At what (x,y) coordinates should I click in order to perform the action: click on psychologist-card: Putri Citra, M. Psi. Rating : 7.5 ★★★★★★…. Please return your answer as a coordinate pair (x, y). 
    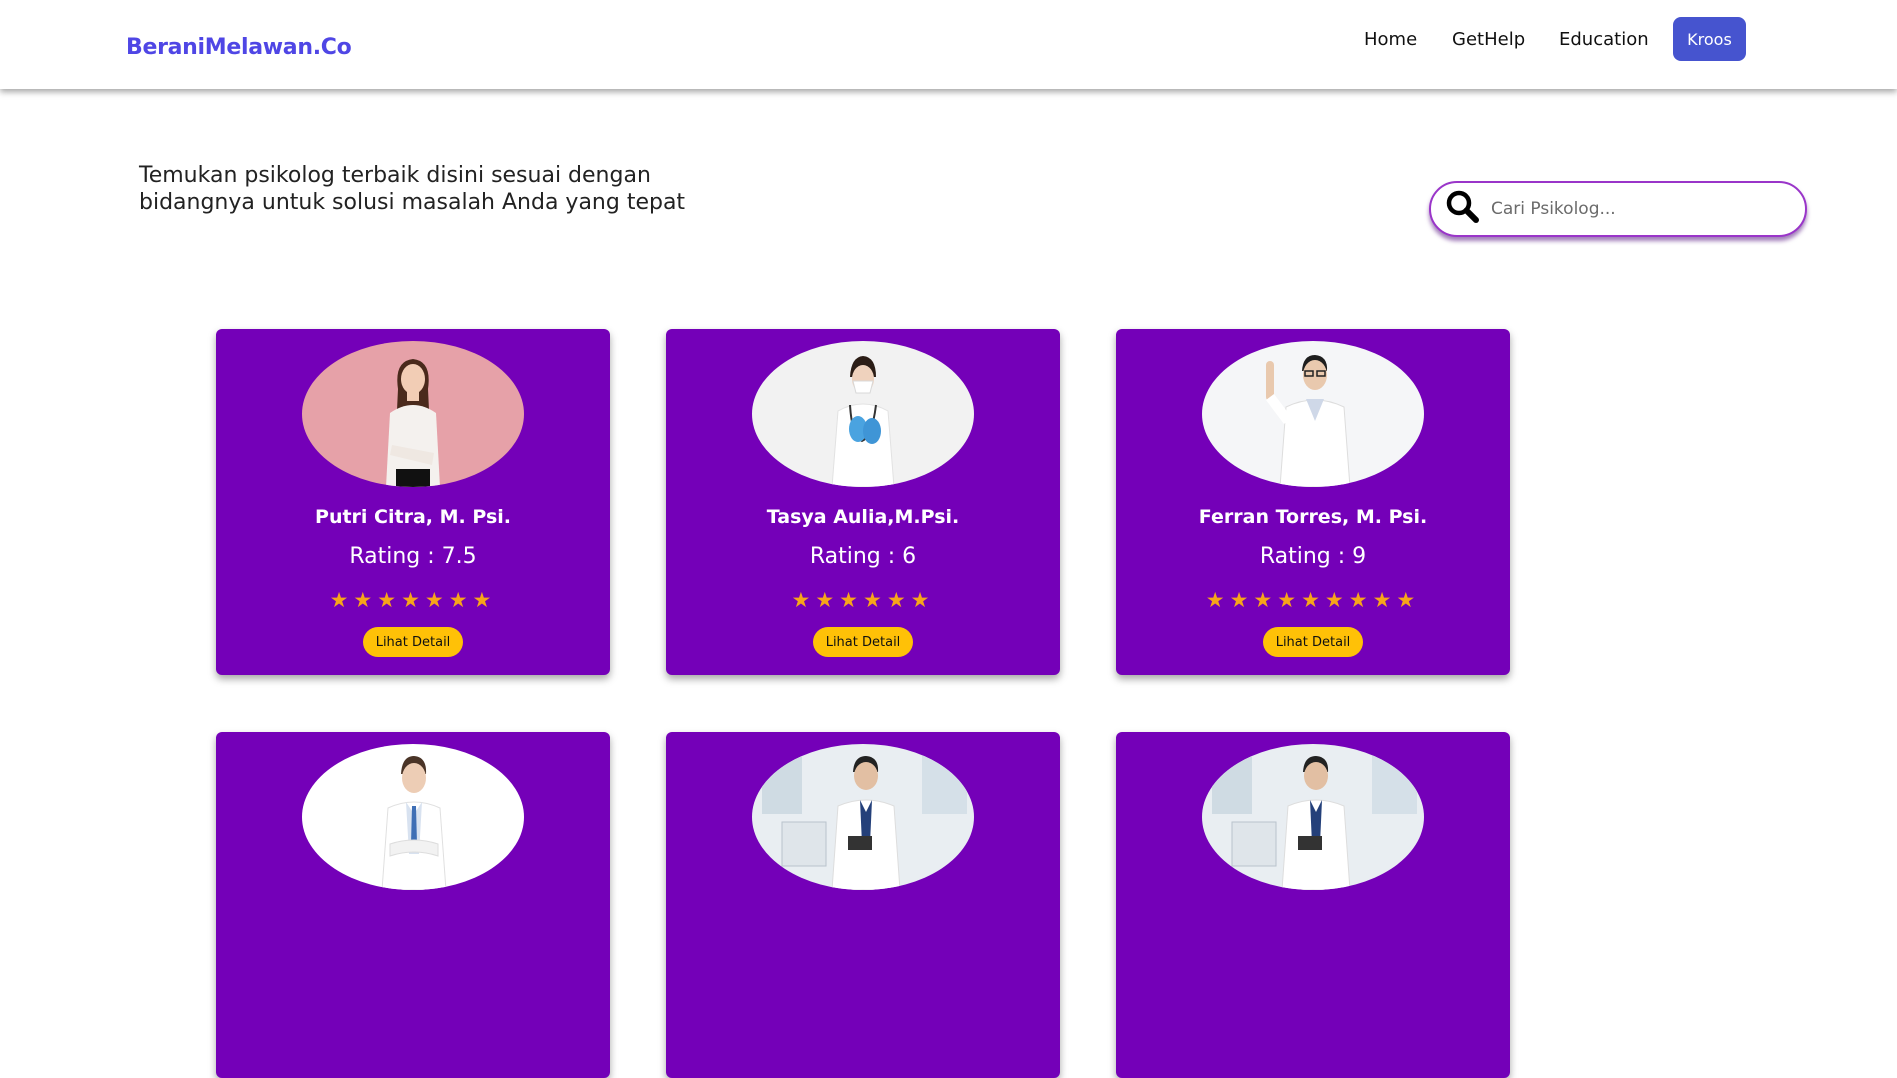
    Looking at the image, I should click on (413, 502).